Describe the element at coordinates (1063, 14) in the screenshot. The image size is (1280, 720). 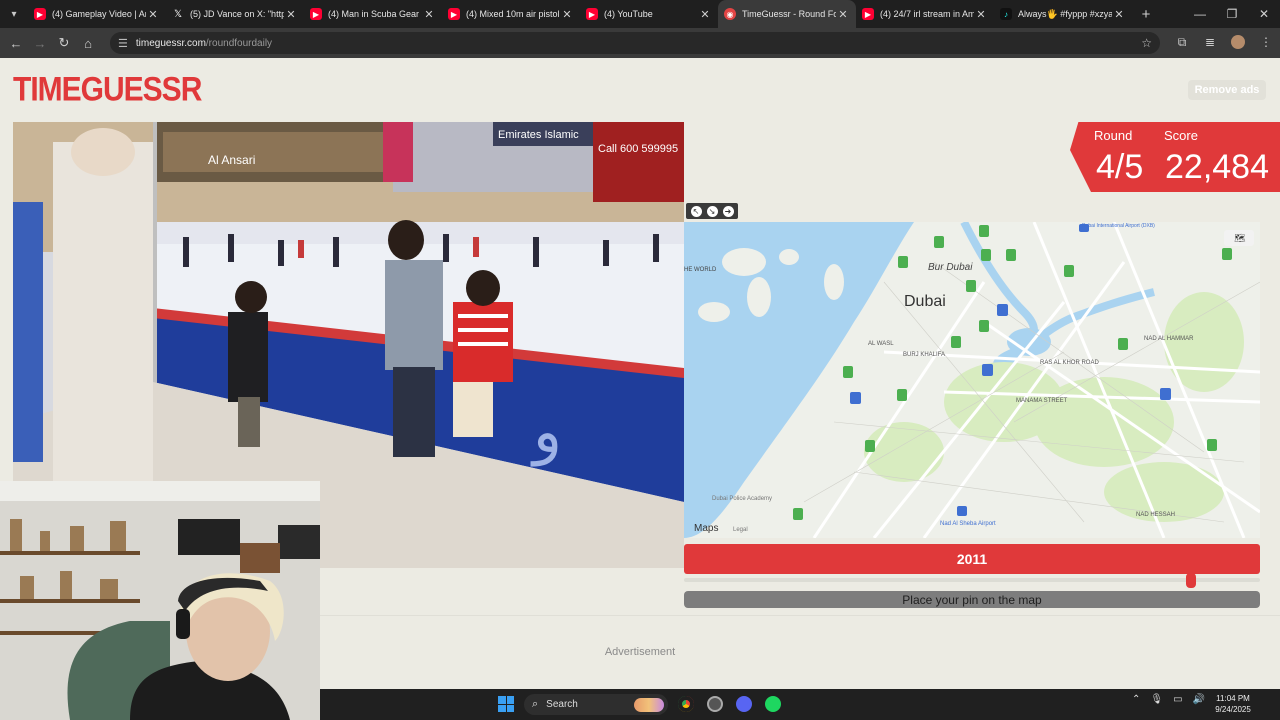
I see `browser-tab: ♪ Always🖐 #fyppp #xzyab ✕` at that location.